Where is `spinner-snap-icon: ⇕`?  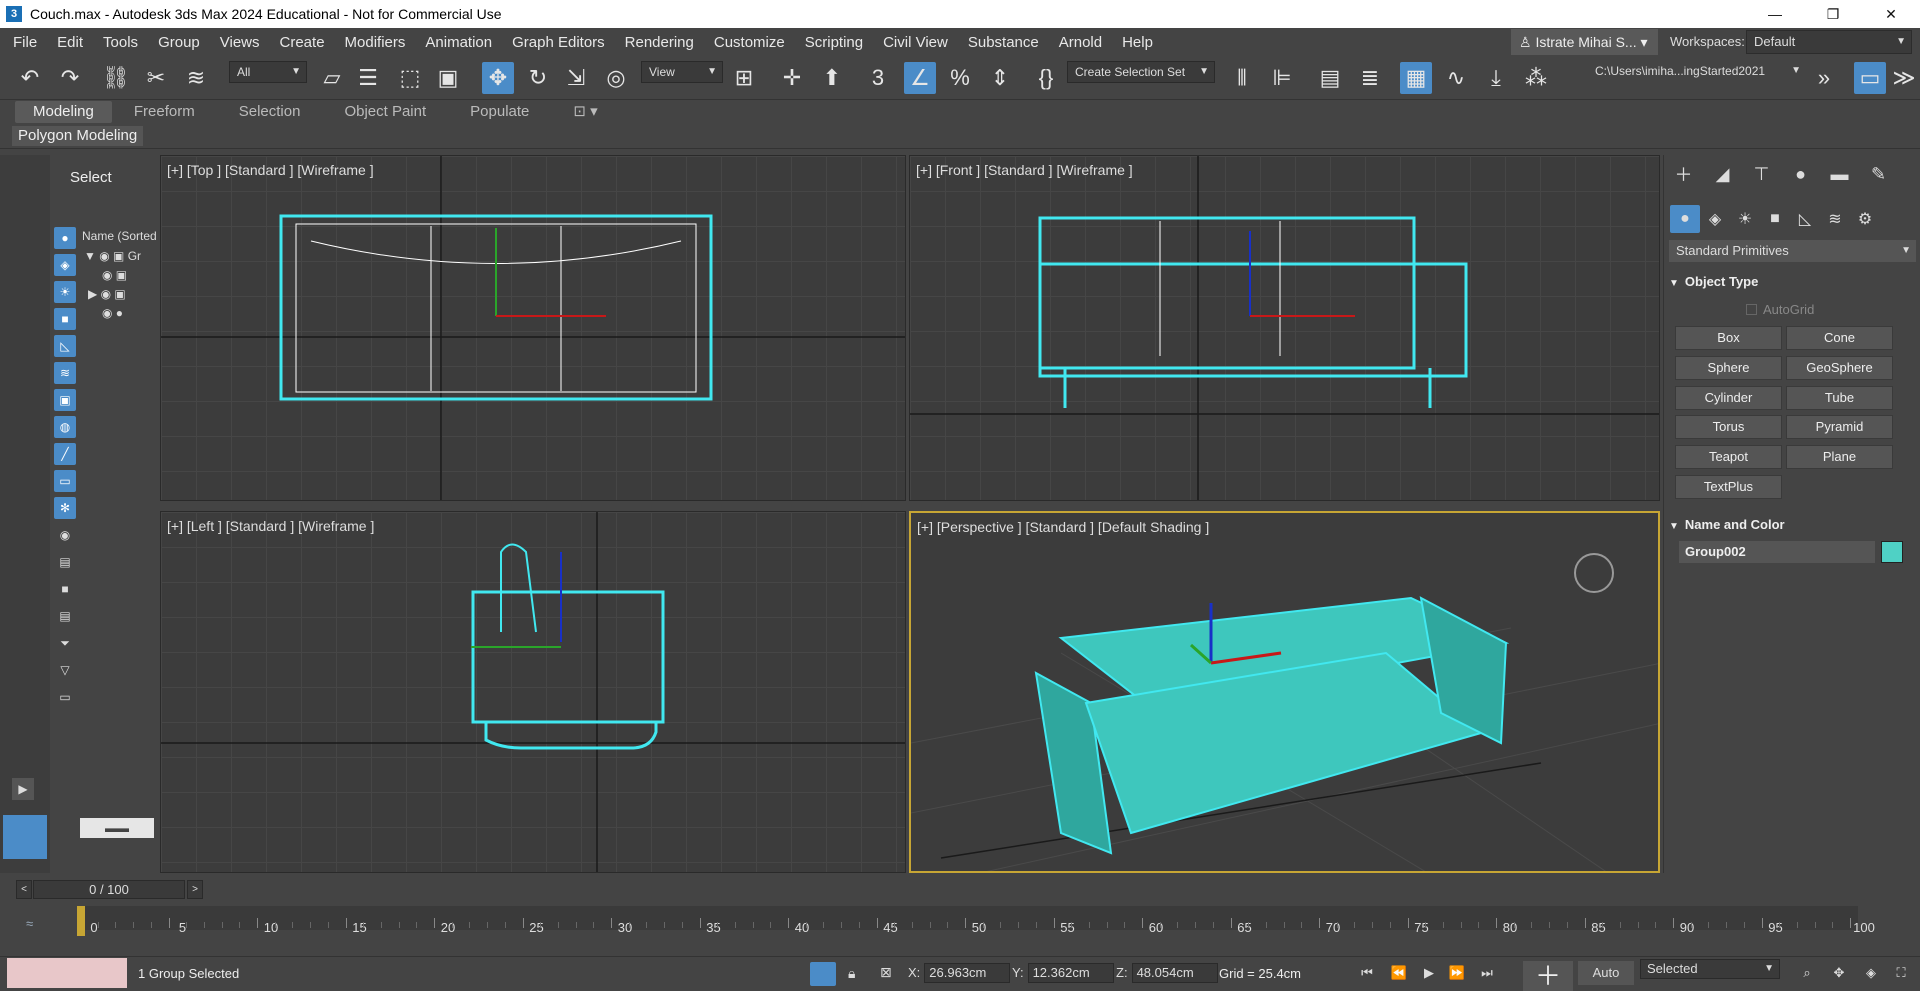 spinner-snap-icon: ⇕ is located at coordinates (1000, 78).